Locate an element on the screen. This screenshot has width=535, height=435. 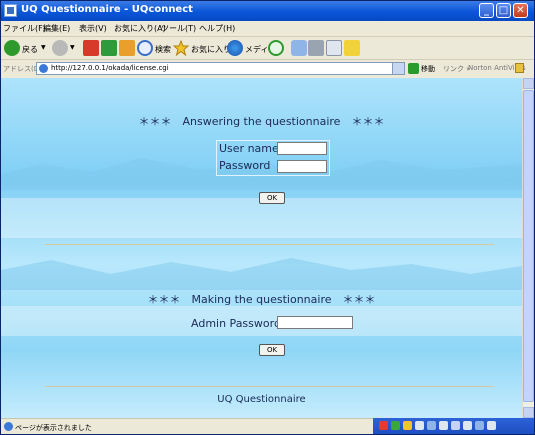
menu-edit: 編集(E) is located at coordinates (56, 28).